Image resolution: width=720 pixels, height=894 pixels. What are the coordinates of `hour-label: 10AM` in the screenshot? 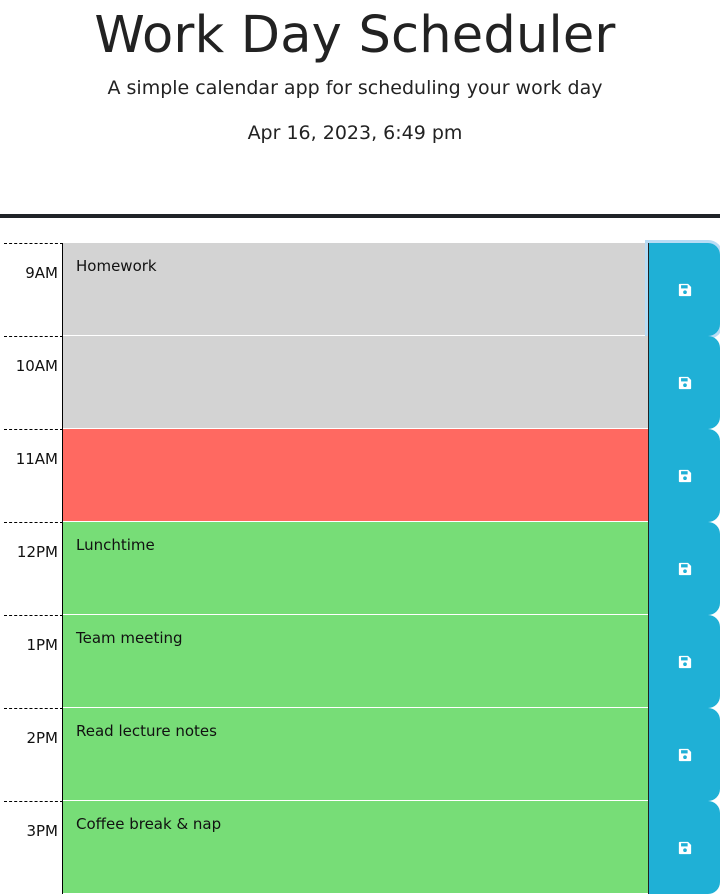 It's located at (33, 382).